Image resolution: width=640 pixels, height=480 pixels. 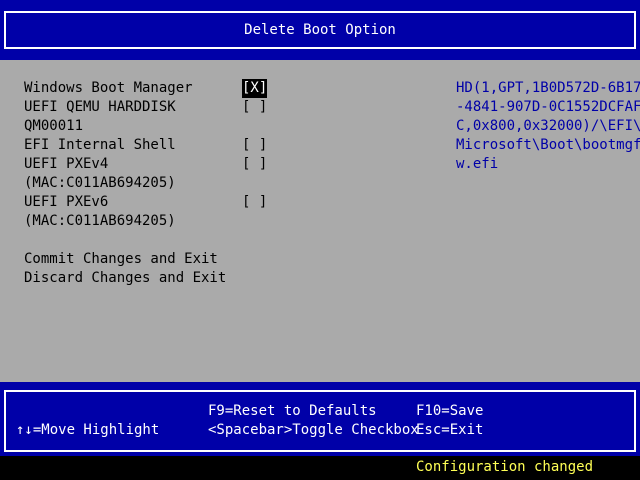 I want to click on boot-option-label-continuation: QM00011, so click(x=53, y=126).